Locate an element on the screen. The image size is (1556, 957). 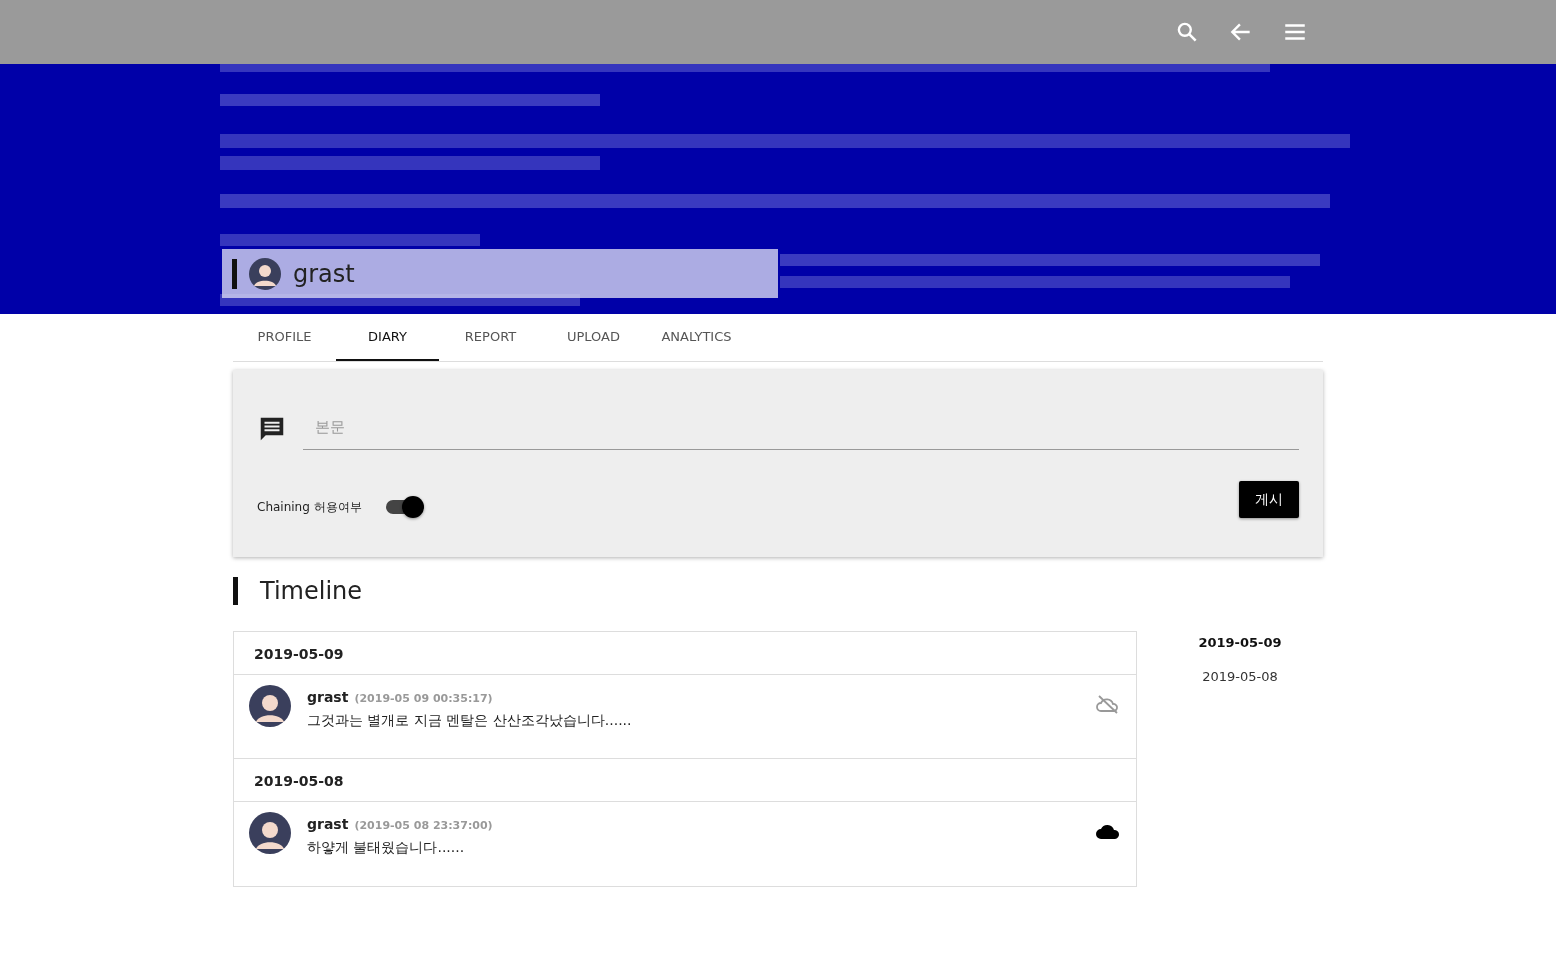
cloud-off-icon is located at coordinates (1108, 704).